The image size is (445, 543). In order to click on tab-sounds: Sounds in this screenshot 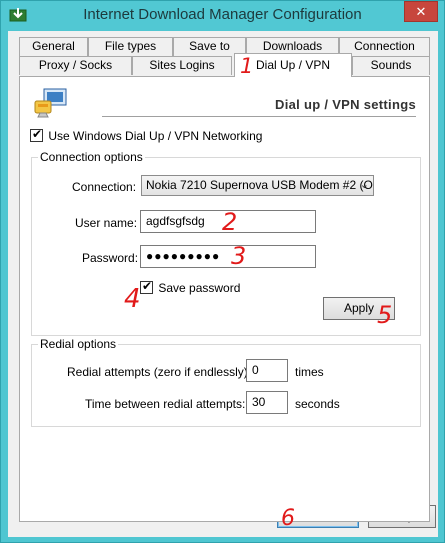, I will do `click(391, 65)`.